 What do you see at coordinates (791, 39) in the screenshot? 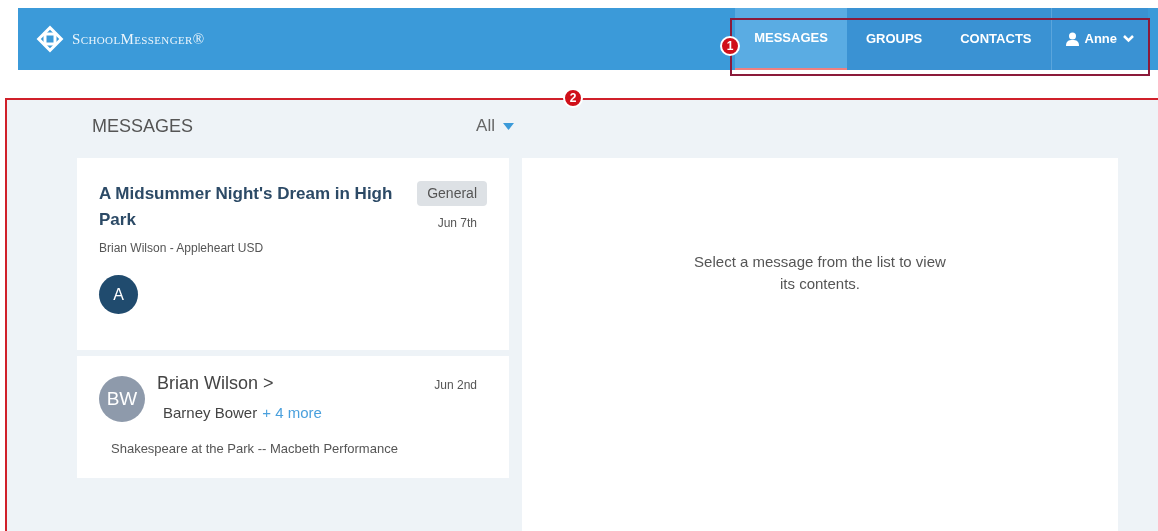
I see `nav-tab: MESSAGES` at bounding box center [791, 39].